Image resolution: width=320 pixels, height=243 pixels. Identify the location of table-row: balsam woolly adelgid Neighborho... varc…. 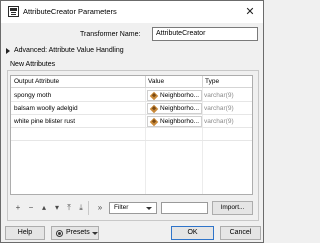
(131, 108).